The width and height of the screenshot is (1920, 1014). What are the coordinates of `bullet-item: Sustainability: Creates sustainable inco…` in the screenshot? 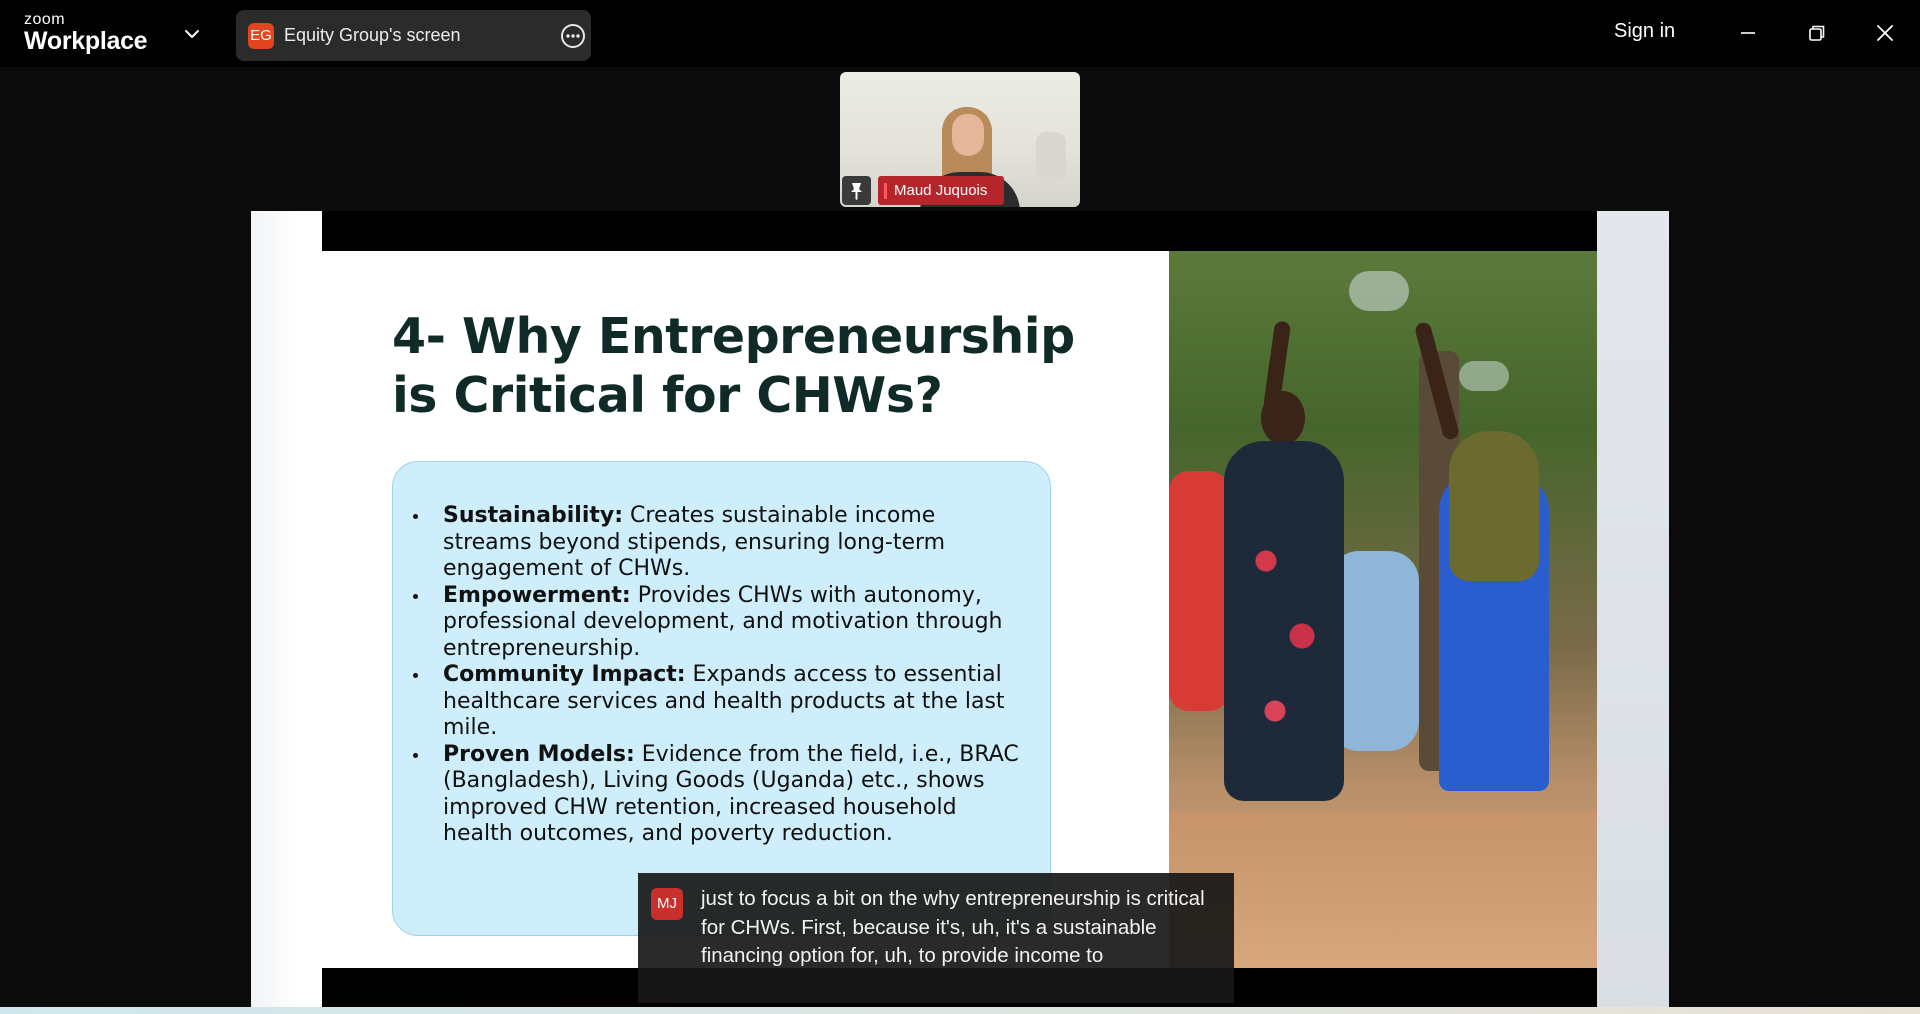 It's located at (718, 543).